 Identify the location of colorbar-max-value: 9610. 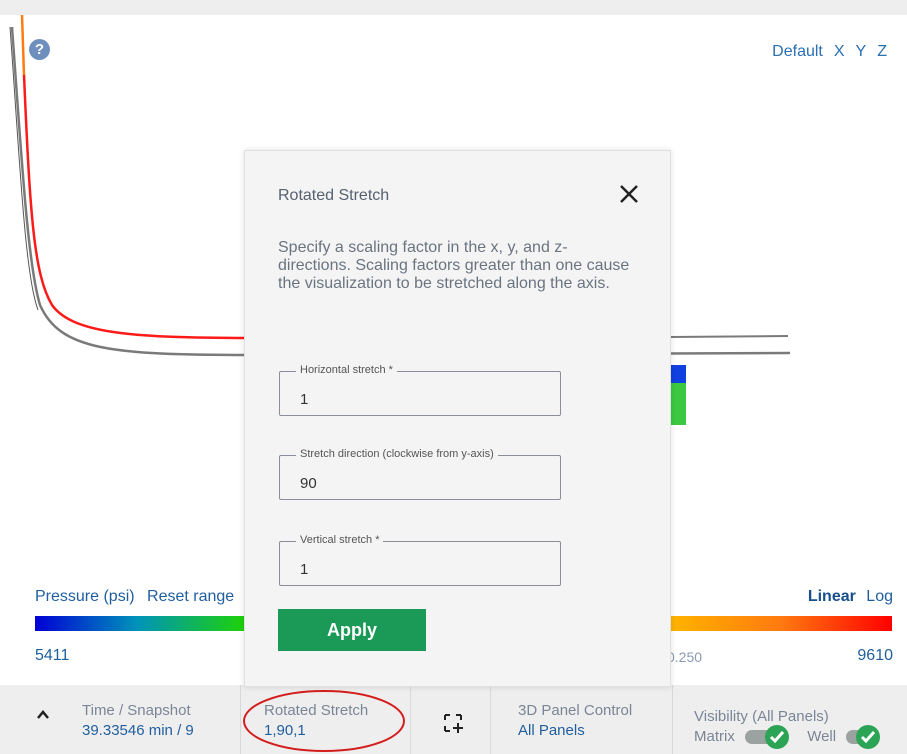
(875, 655).